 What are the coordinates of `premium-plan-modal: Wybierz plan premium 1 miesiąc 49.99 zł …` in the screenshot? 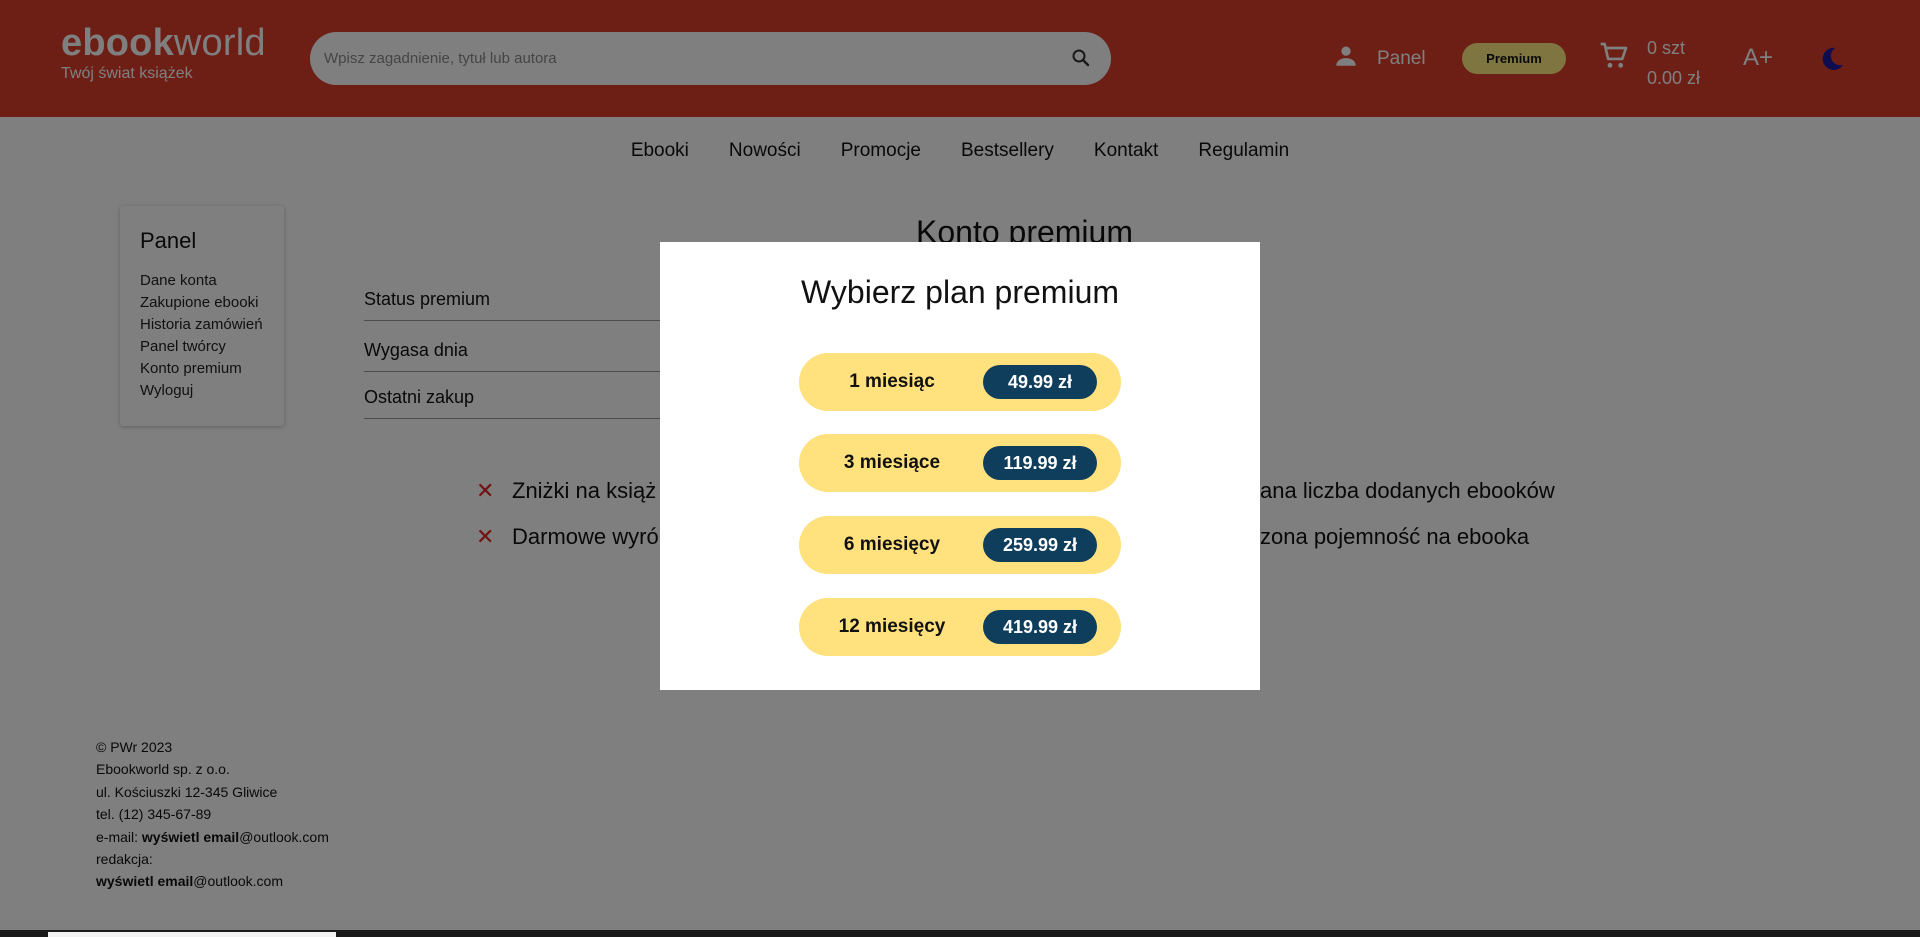 It's located at (960, 466).